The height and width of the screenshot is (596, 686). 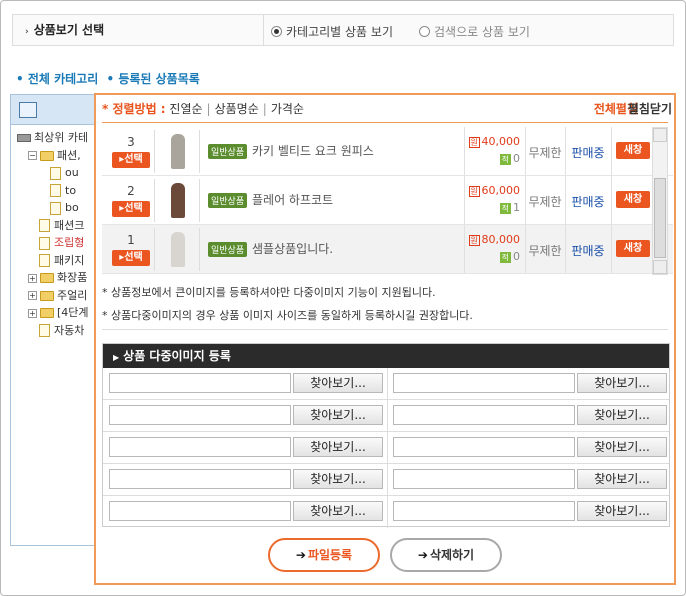 What do you see at coordinates (131, 142) in the screenshot?
I see `product-number: 3` at bounding box center [131, 142].